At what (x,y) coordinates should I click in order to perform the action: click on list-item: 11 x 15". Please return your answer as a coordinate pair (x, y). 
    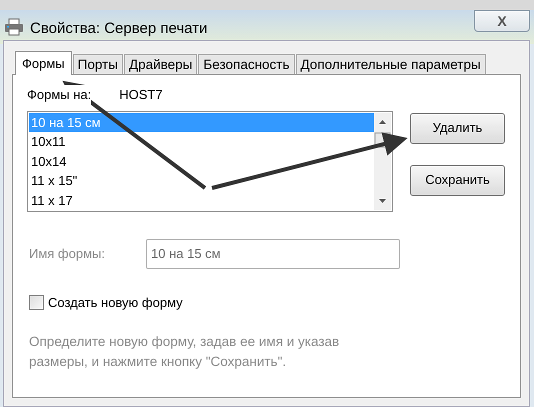
    Looking at the image, I should click on (201, 180).